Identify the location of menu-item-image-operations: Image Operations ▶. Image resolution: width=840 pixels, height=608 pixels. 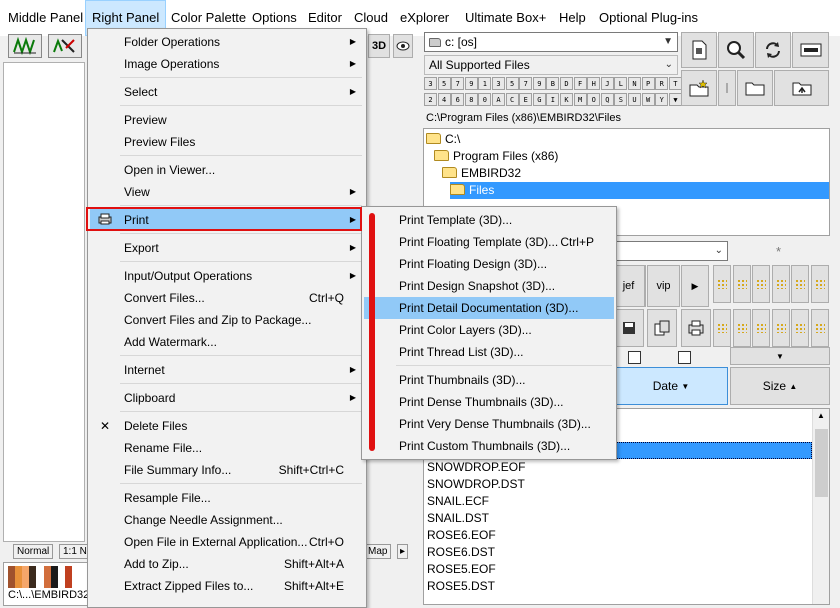
(227, 64).